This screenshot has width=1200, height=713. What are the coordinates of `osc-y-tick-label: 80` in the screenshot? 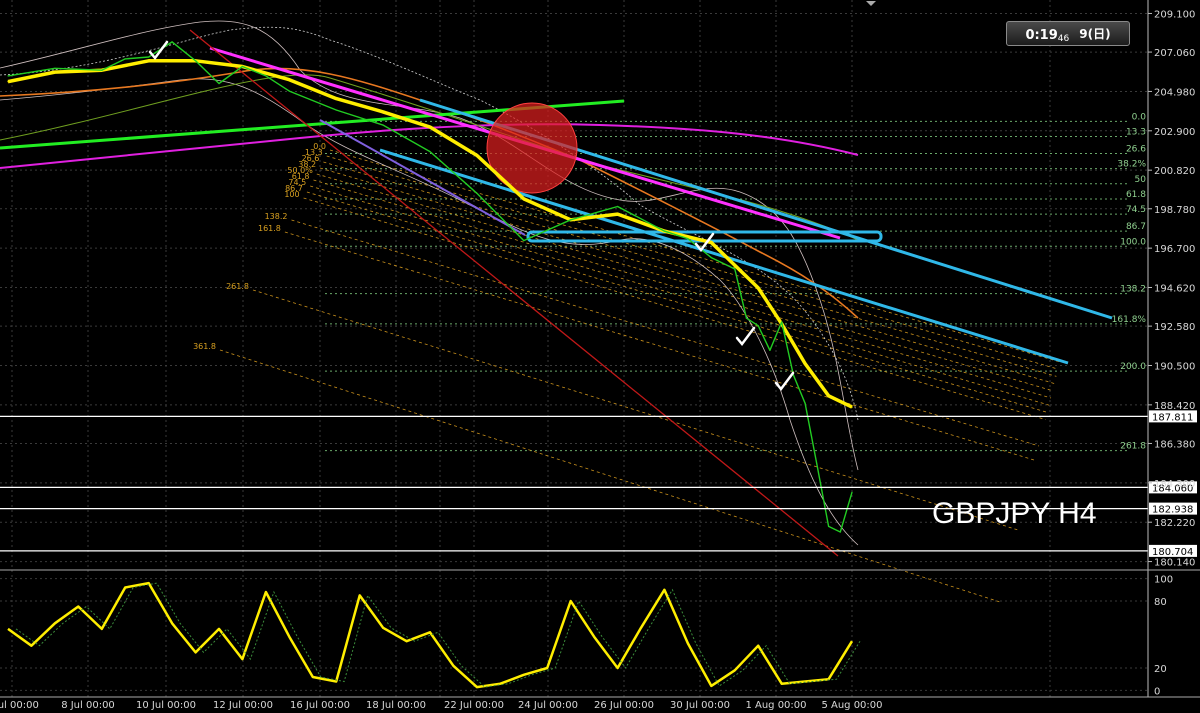 It's located at (1160, 602).